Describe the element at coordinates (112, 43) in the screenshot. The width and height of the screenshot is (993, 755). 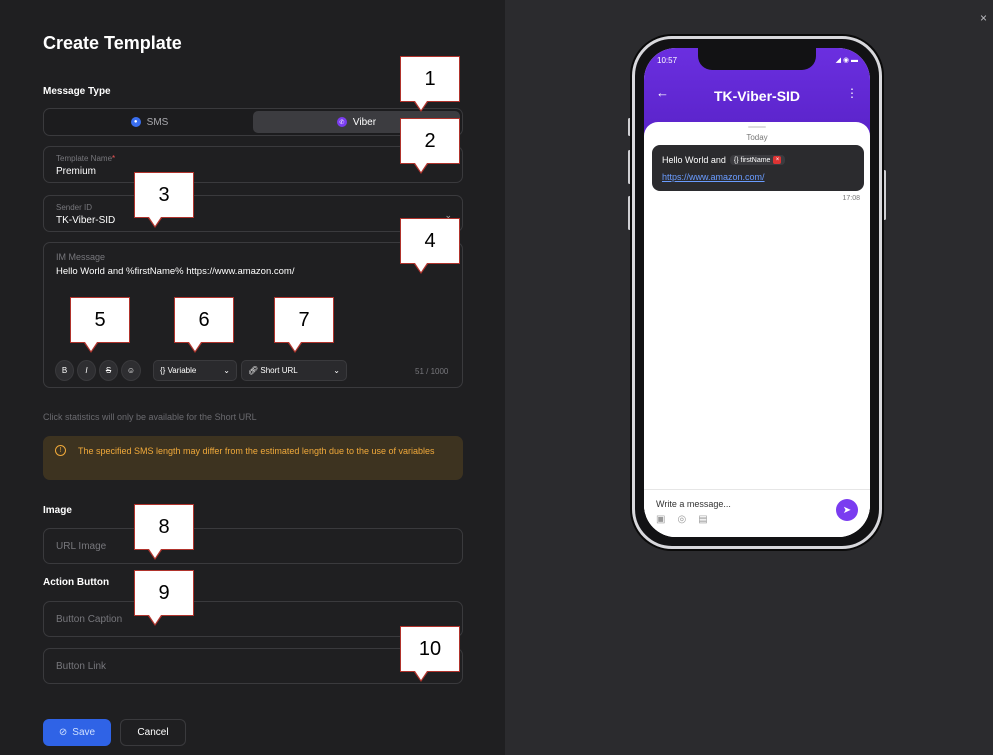
I see `page-title: Create Template` at that location.